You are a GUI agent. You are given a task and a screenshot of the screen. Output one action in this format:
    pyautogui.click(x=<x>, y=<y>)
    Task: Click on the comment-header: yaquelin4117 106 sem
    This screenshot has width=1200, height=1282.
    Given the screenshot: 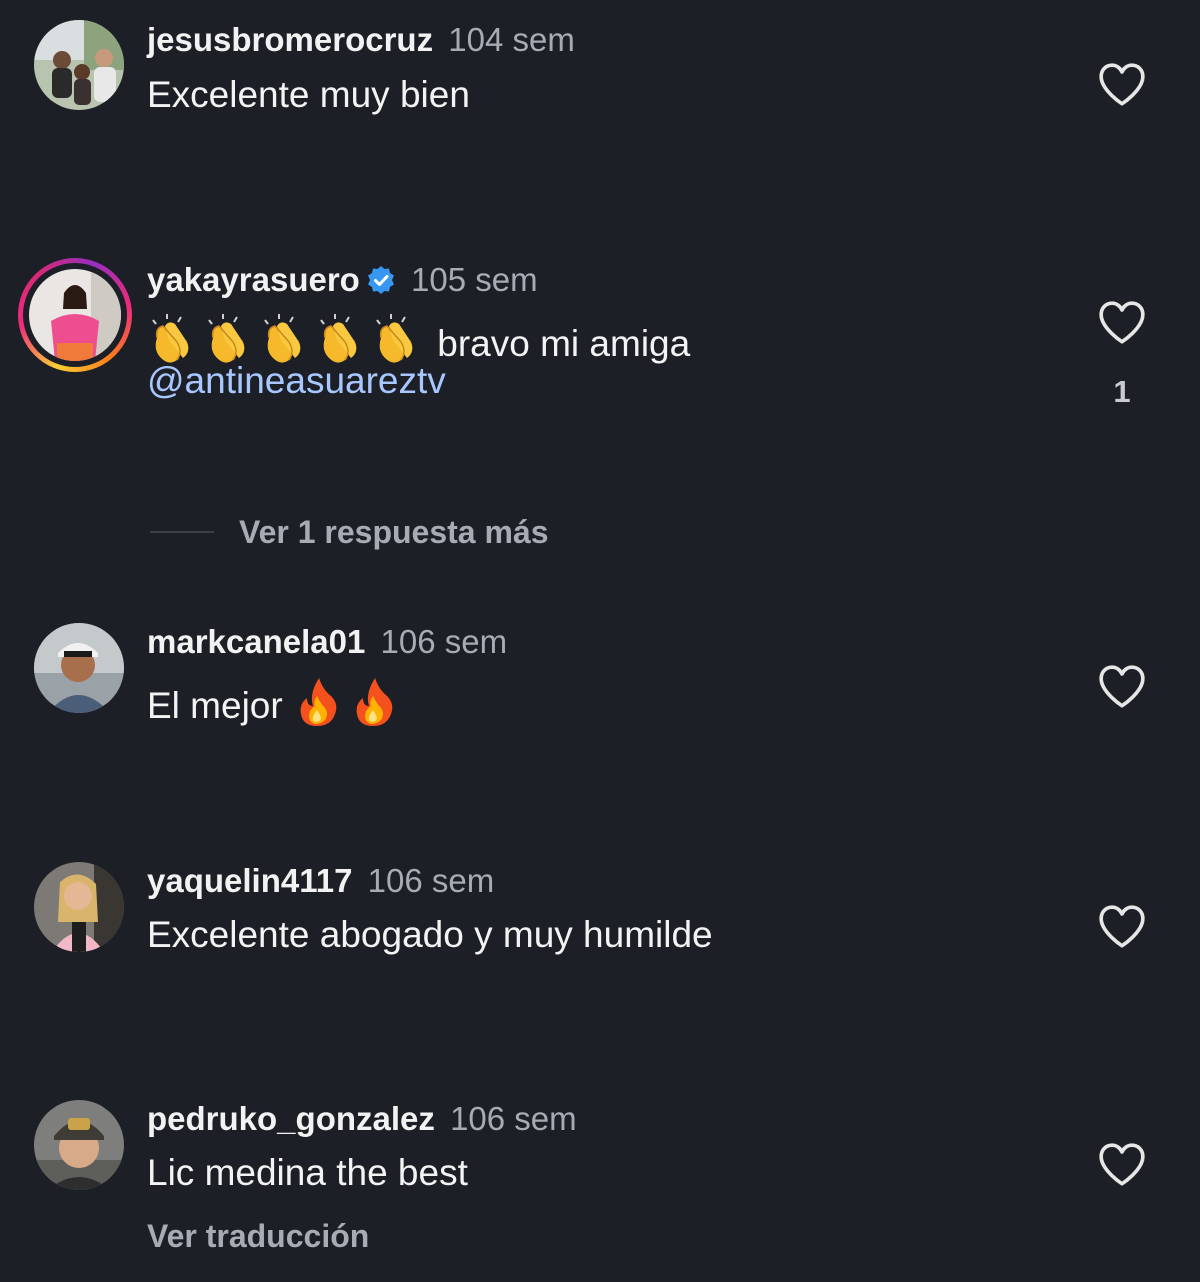 What is the action you would take?
    pyautogui.click(x=320, y=881)
    